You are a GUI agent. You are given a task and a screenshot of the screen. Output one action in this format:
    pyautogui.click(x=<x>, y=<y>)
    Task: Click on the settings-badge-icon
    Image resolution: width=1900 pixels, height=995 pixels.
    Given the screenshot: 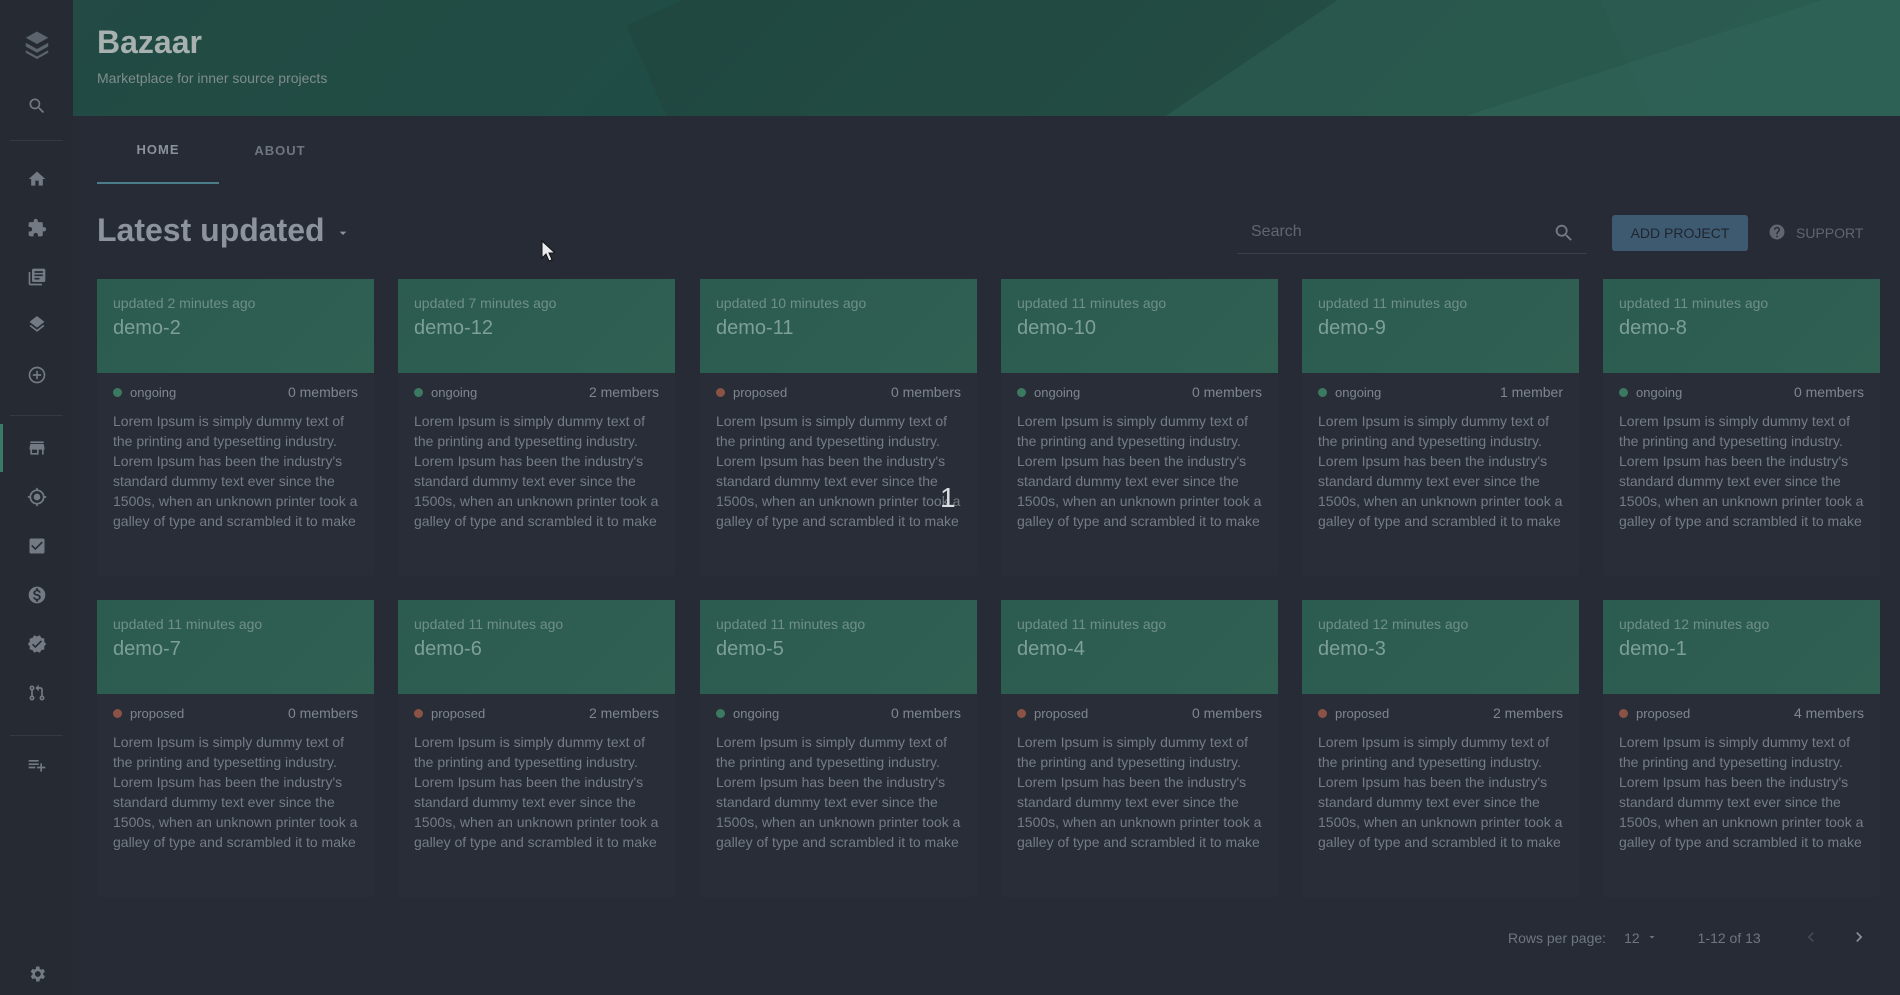 What is the action you would take?
    pyautogui.click(x=36, y=644)
    